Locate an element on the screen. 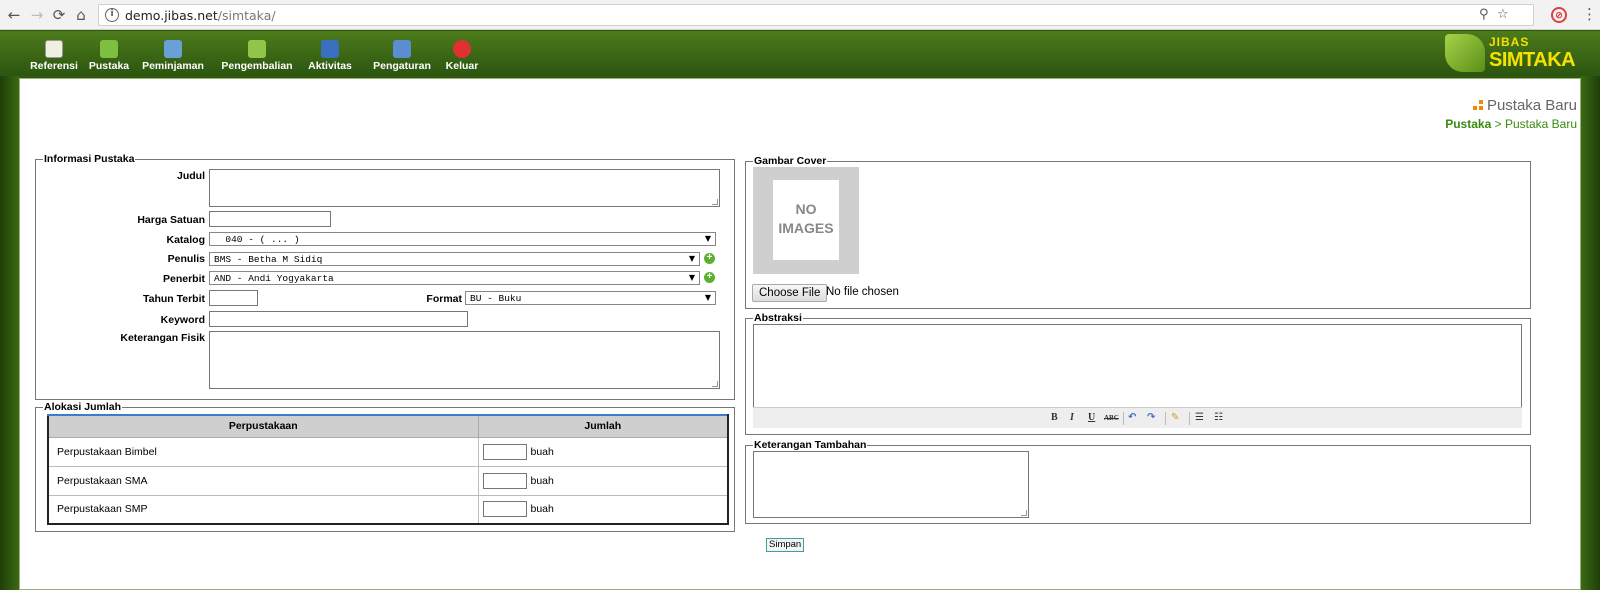 The height and width of the screenshot is (590, 1600). settings-icon is located at coordinates (402, 49).